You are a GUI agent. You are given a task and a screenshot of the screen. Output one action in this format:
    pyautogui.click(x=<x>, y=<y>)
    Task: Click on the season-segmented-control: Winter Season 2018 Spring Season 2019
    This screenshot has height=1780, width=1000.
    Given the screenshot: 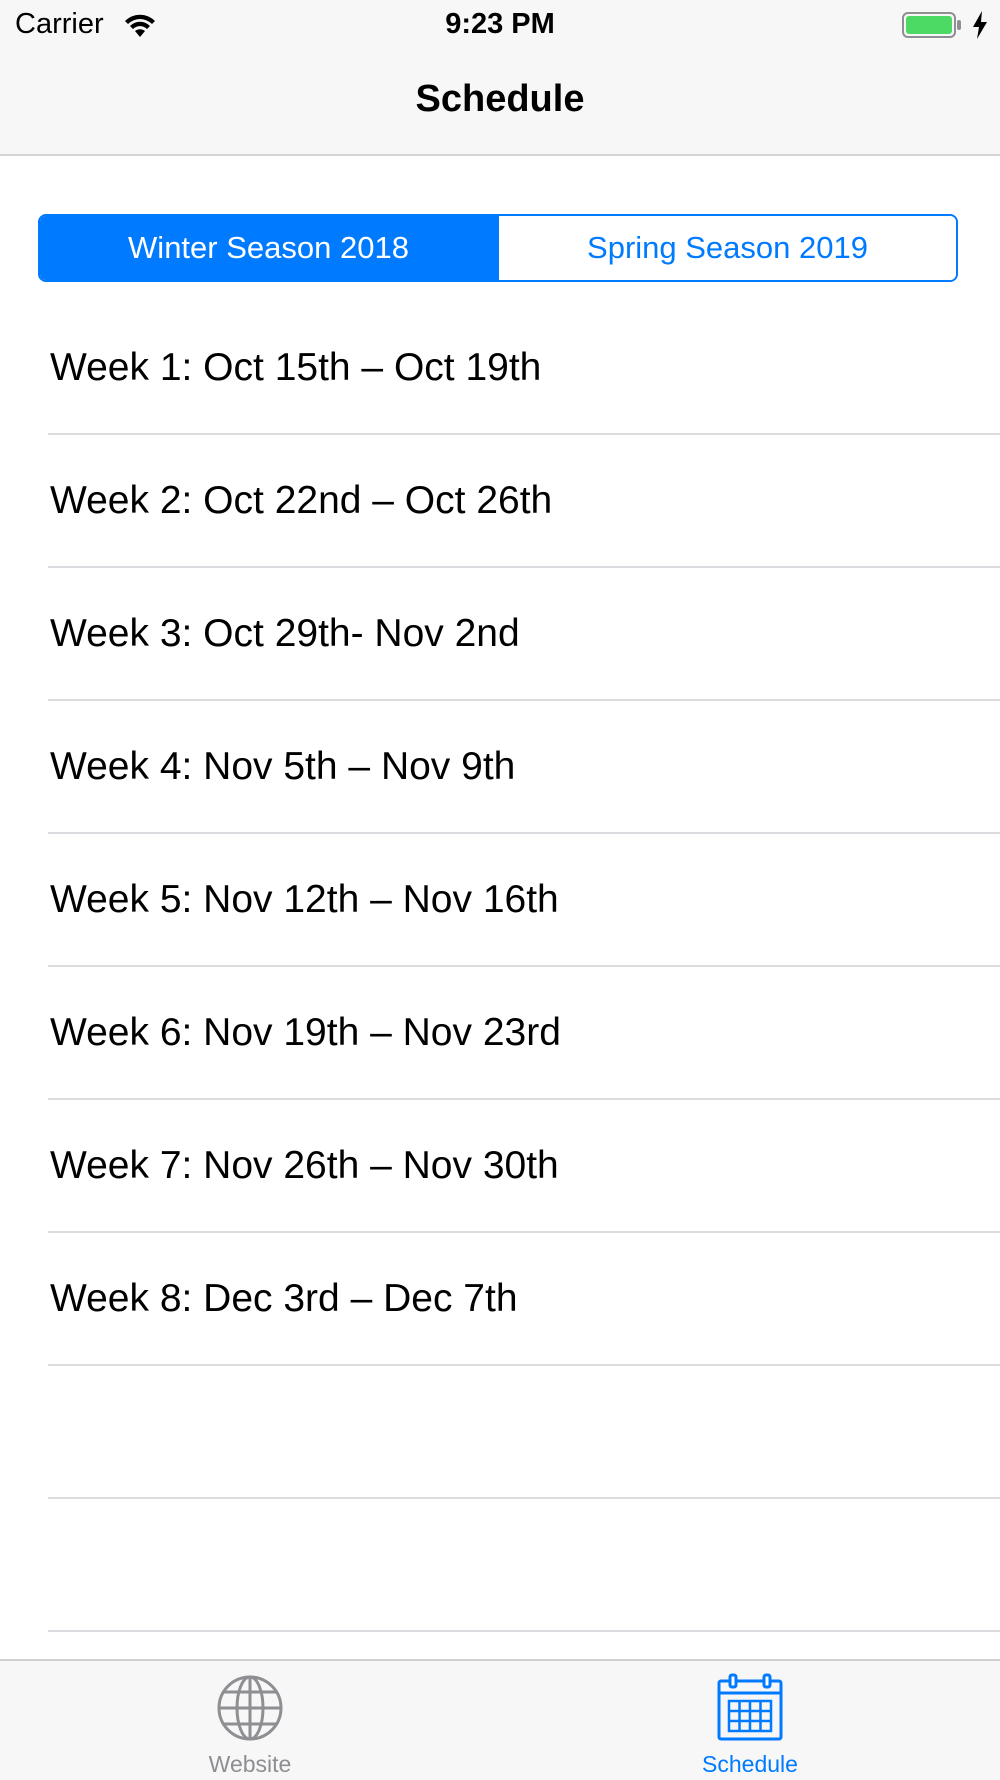 What is the action you would take?
    pyautogui.click(x=498, y=248)
    